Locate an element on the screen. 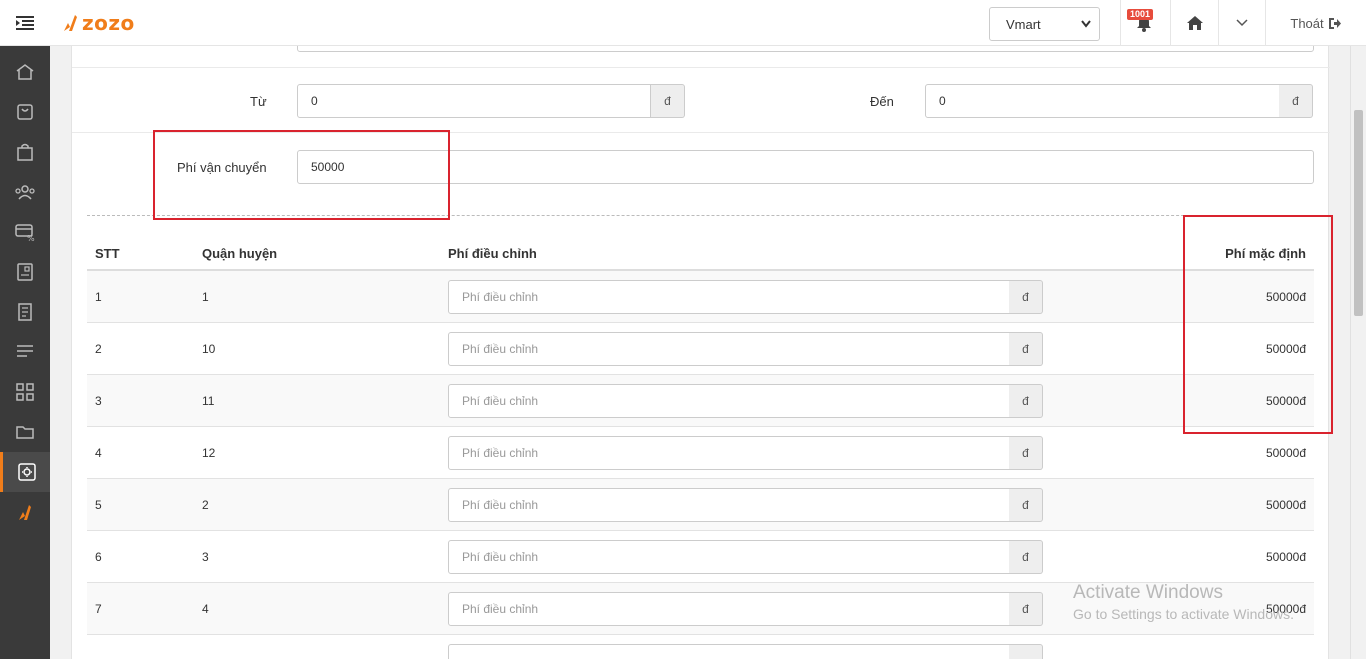 Image resolution: width=1366 pixels, height=659 pixels. sidebar-item-reports is located at coordinates (25, 312).